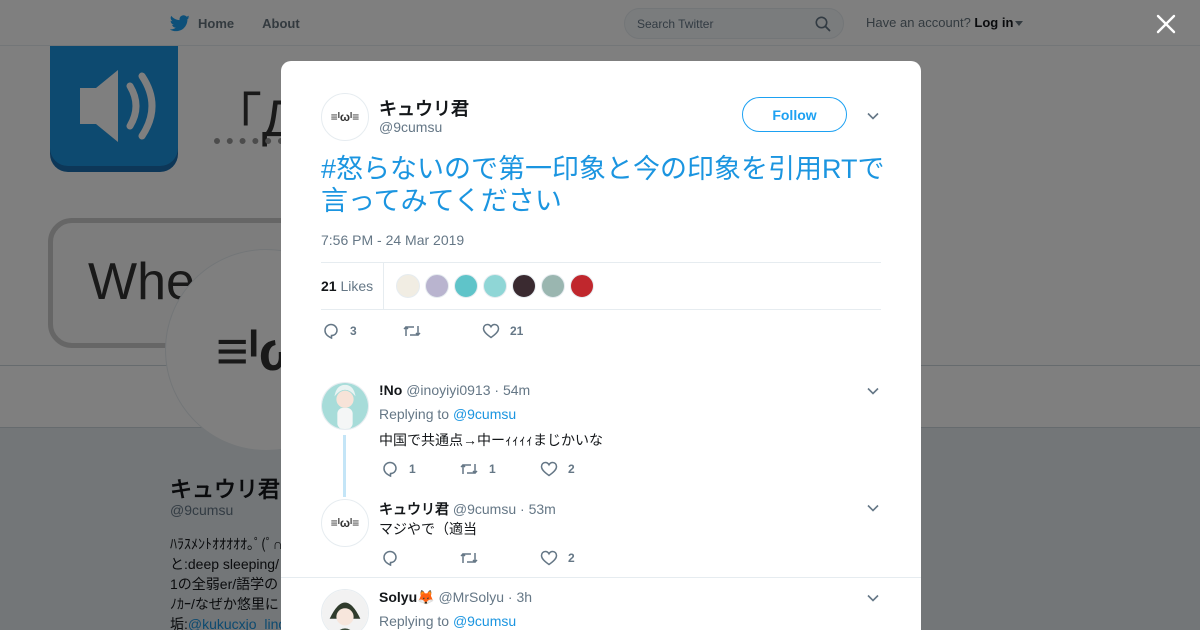 The width and height of the screenshot is (1200, 630). I want to click on author-name: キュウリ君, so click(424, 108).